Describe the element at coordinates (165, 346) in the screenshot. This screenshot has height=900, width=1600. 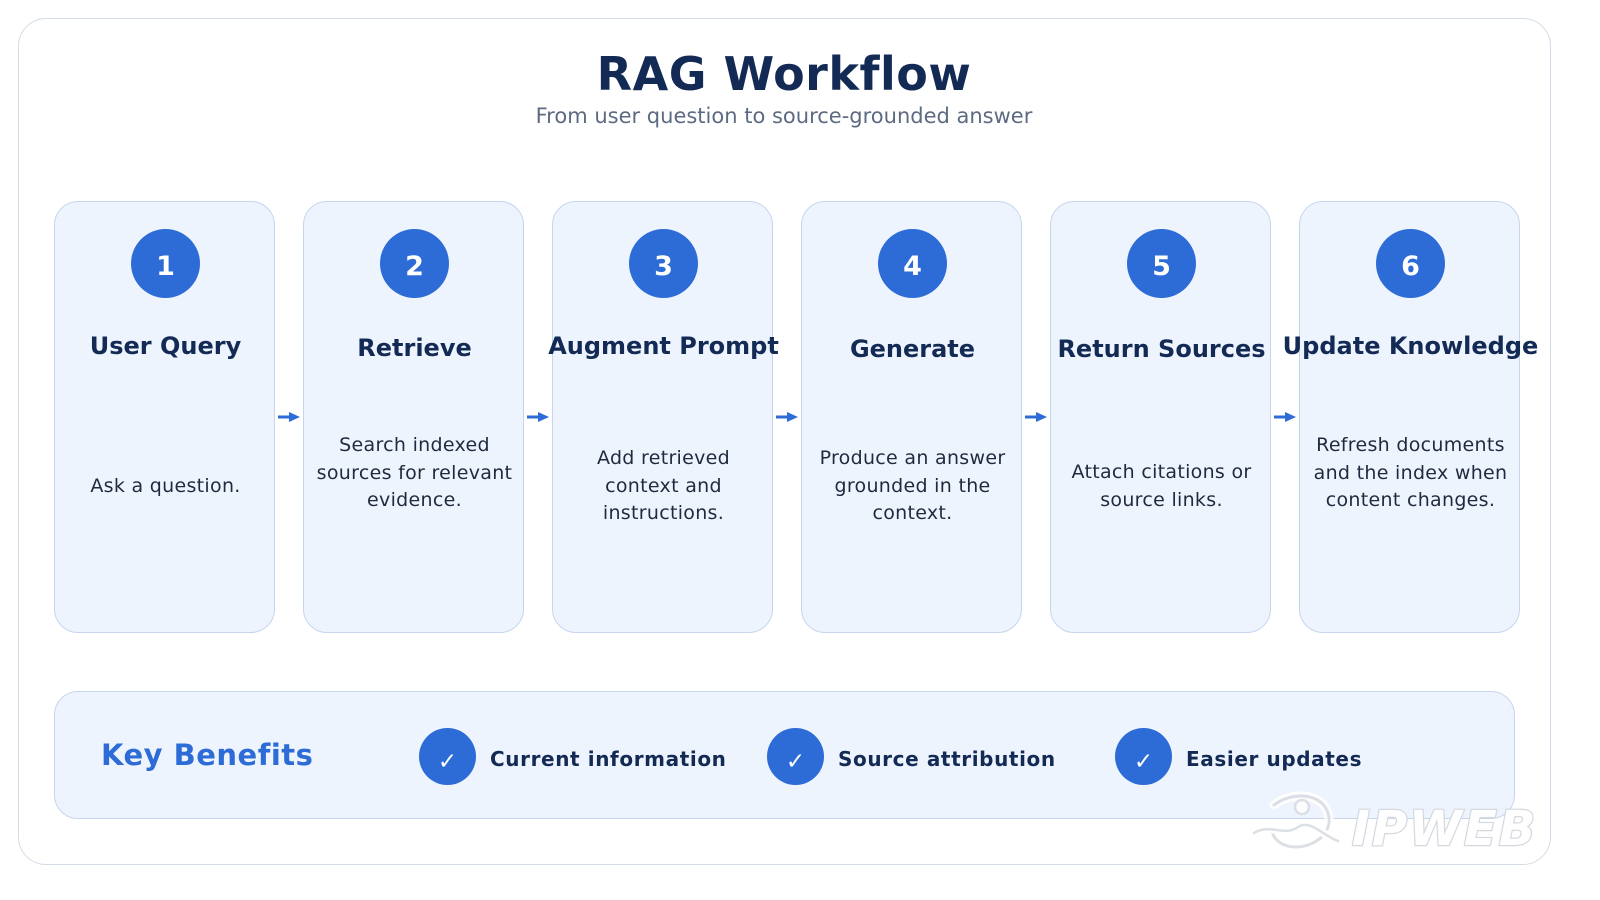
I see `step-title: User Query` at that location.